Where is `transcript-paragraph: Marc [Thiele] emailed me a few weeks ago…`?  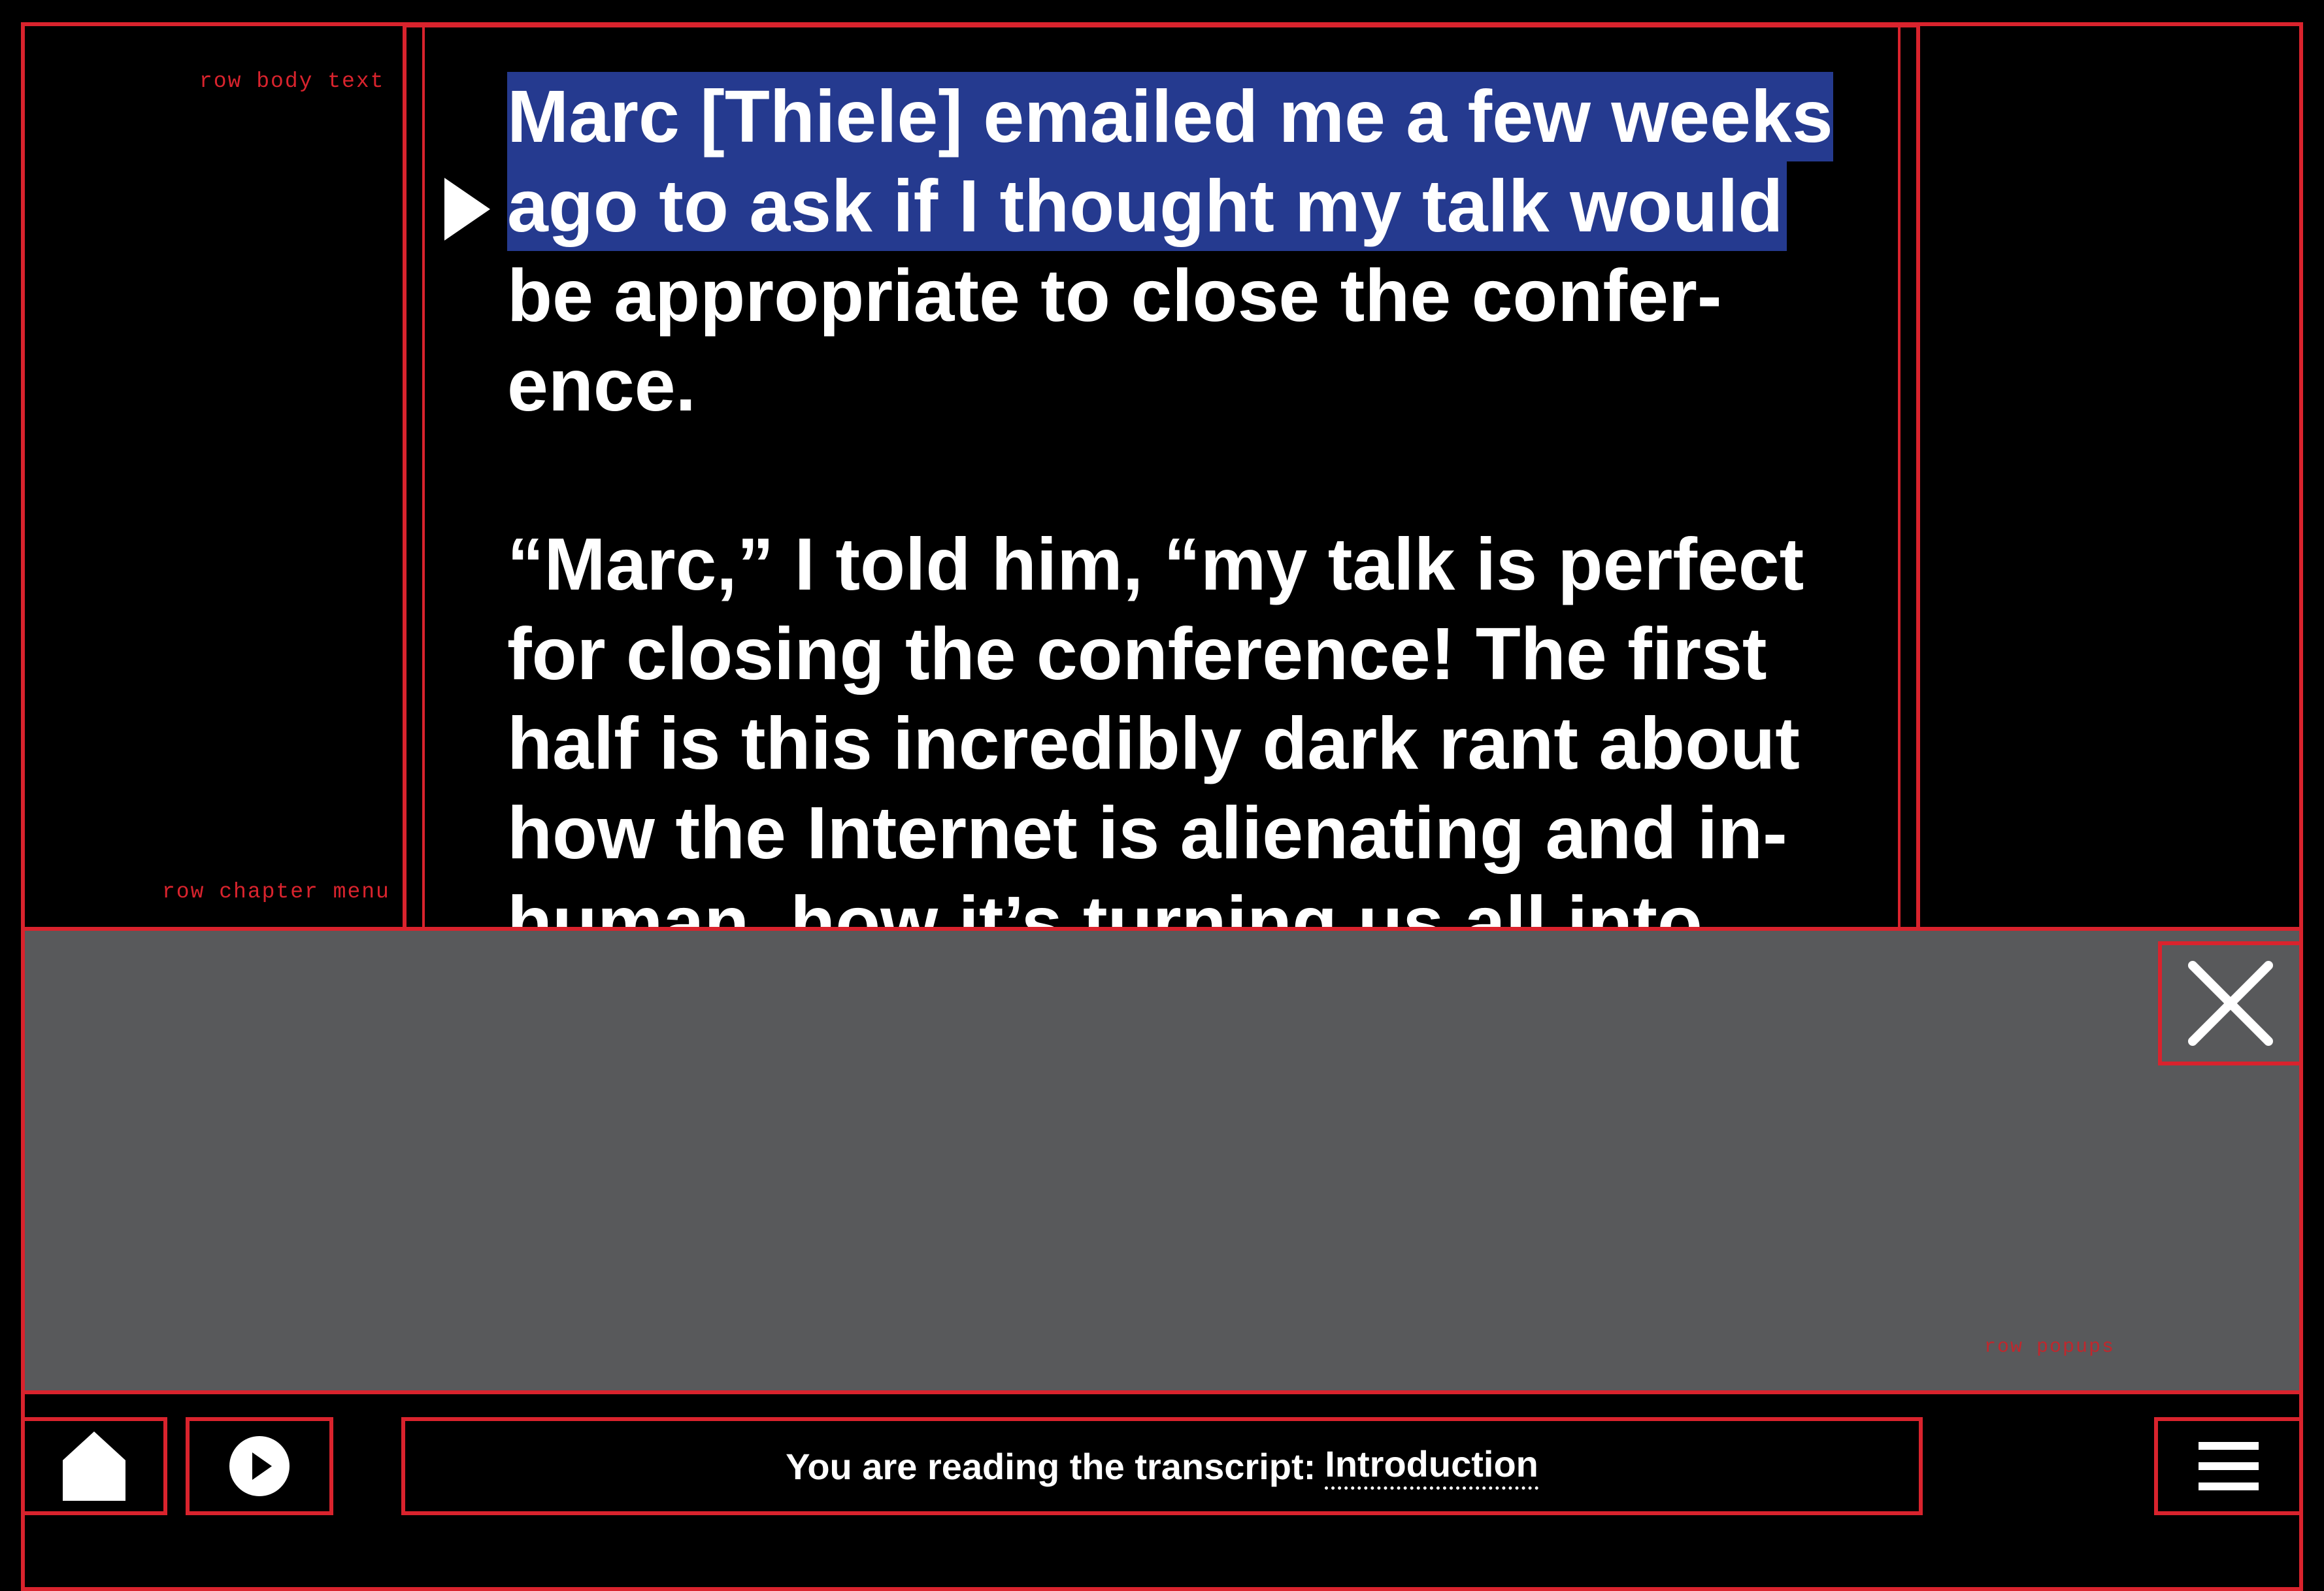 transcript-paragraph: Marc [Thiele] emailed me a few weeks ago… is located at coordinates (1193, 251).